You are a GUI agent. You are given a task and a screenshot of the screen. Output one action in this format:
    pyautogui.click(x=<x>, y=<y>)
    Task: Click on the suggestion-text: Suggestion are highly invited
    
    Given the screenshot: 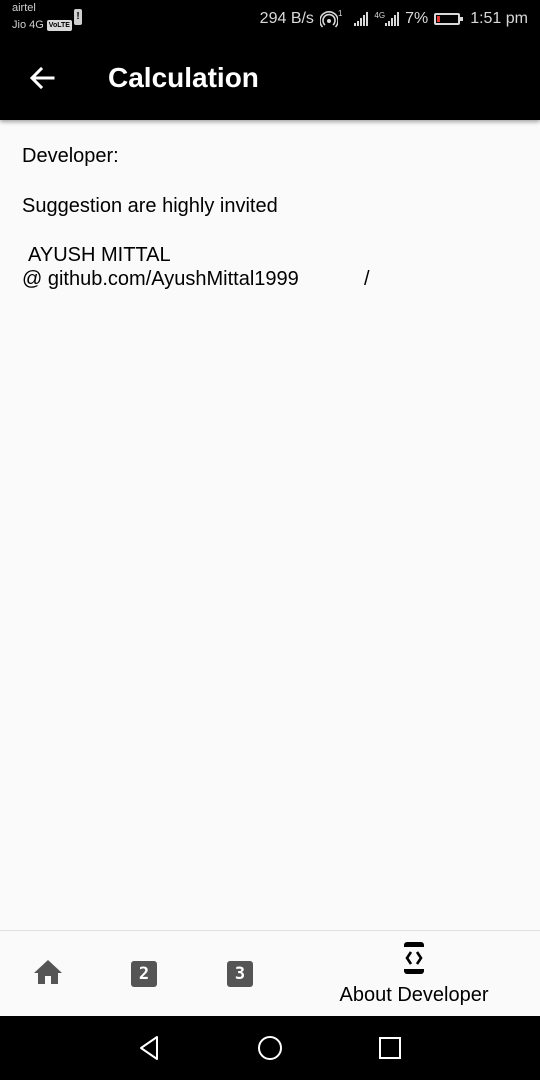 What is the action you would take?
    pyautogui.click(x=150, y=206)
    